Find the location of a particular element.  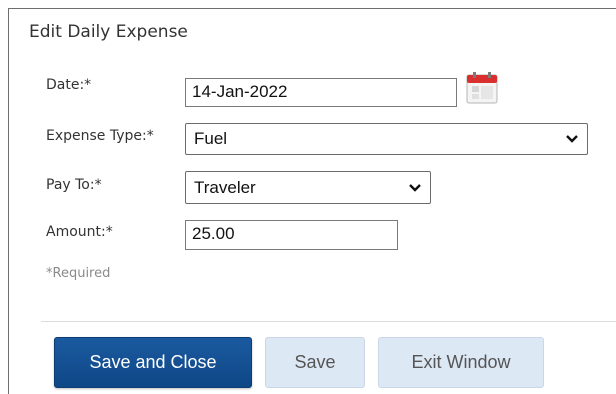

expense-type-value: Fuel is located at coordinates (211, 138).